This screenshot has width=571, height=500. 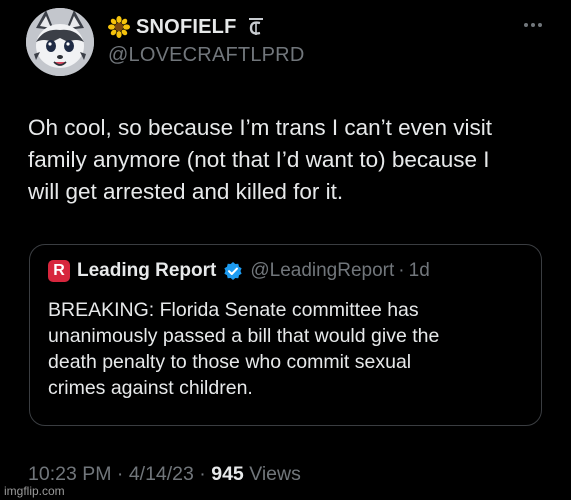 What do you see at coordinates (69, 474) in the screenshot?
I see `tweet-time: 10:23 PM` at bounding box center [69, 474].